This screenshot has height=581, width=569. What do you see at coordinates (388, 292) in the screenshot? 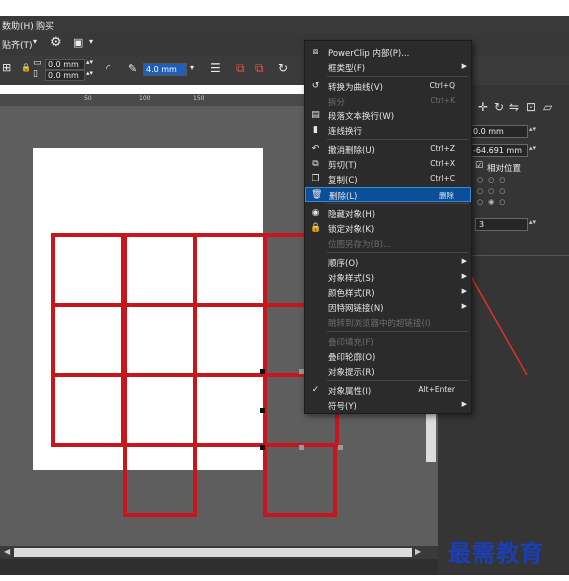
I see `menu-item: 颜色样式(R) ▶` at bounding box center [388, 292].